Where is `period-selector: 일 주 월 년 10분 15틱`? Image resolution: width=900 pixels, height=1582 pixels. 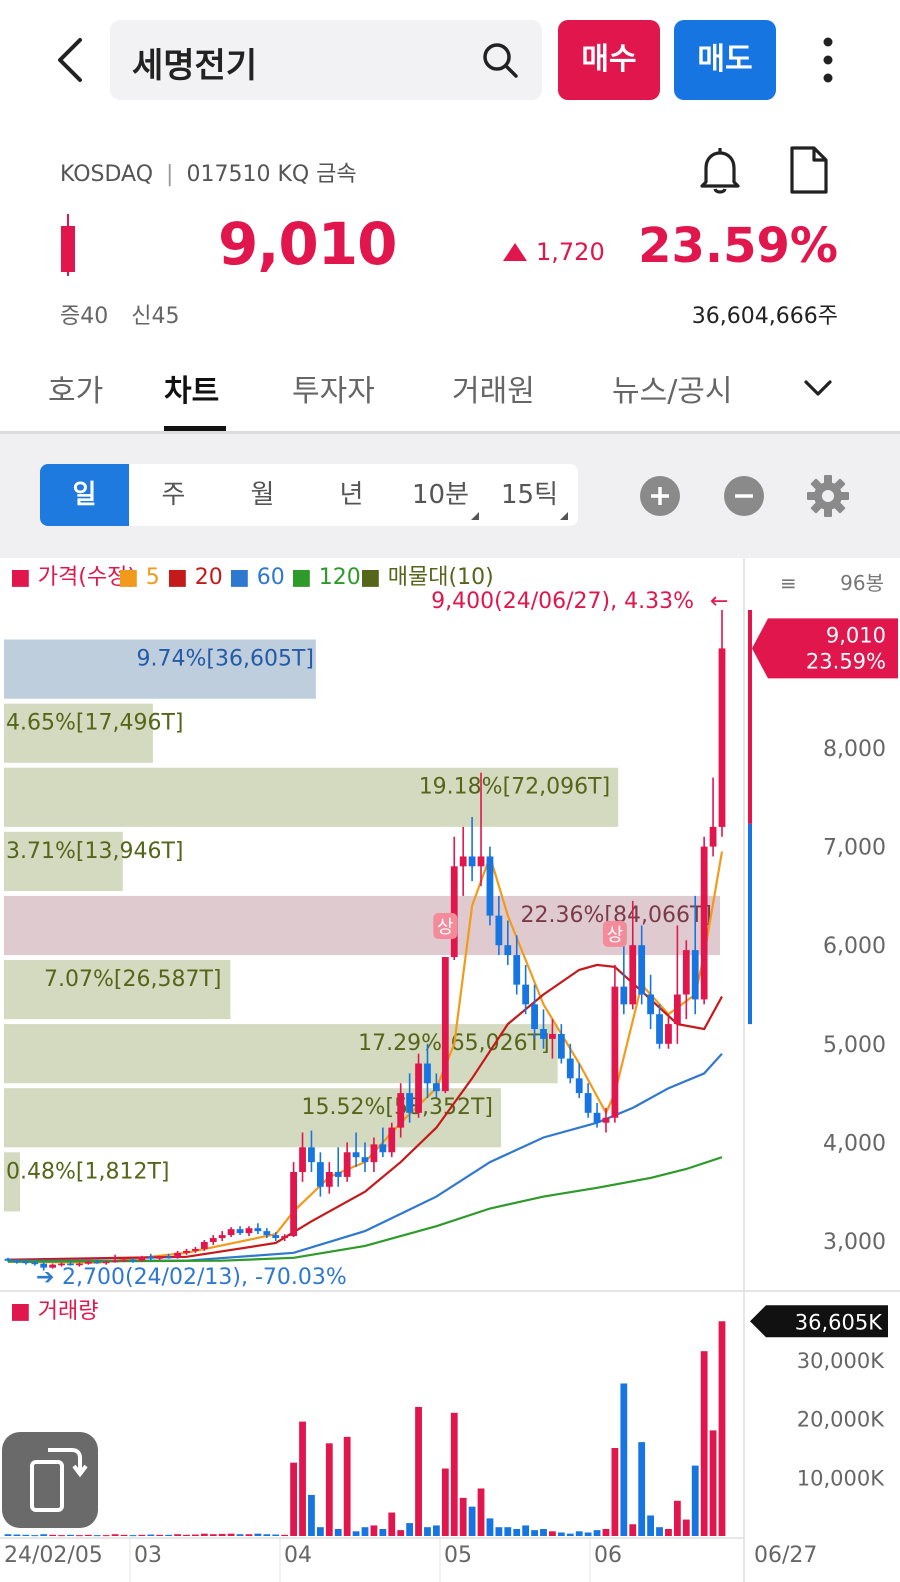
period-selector: 일 주 월 년 10분 15틱 is located at coordinates (309, 495).